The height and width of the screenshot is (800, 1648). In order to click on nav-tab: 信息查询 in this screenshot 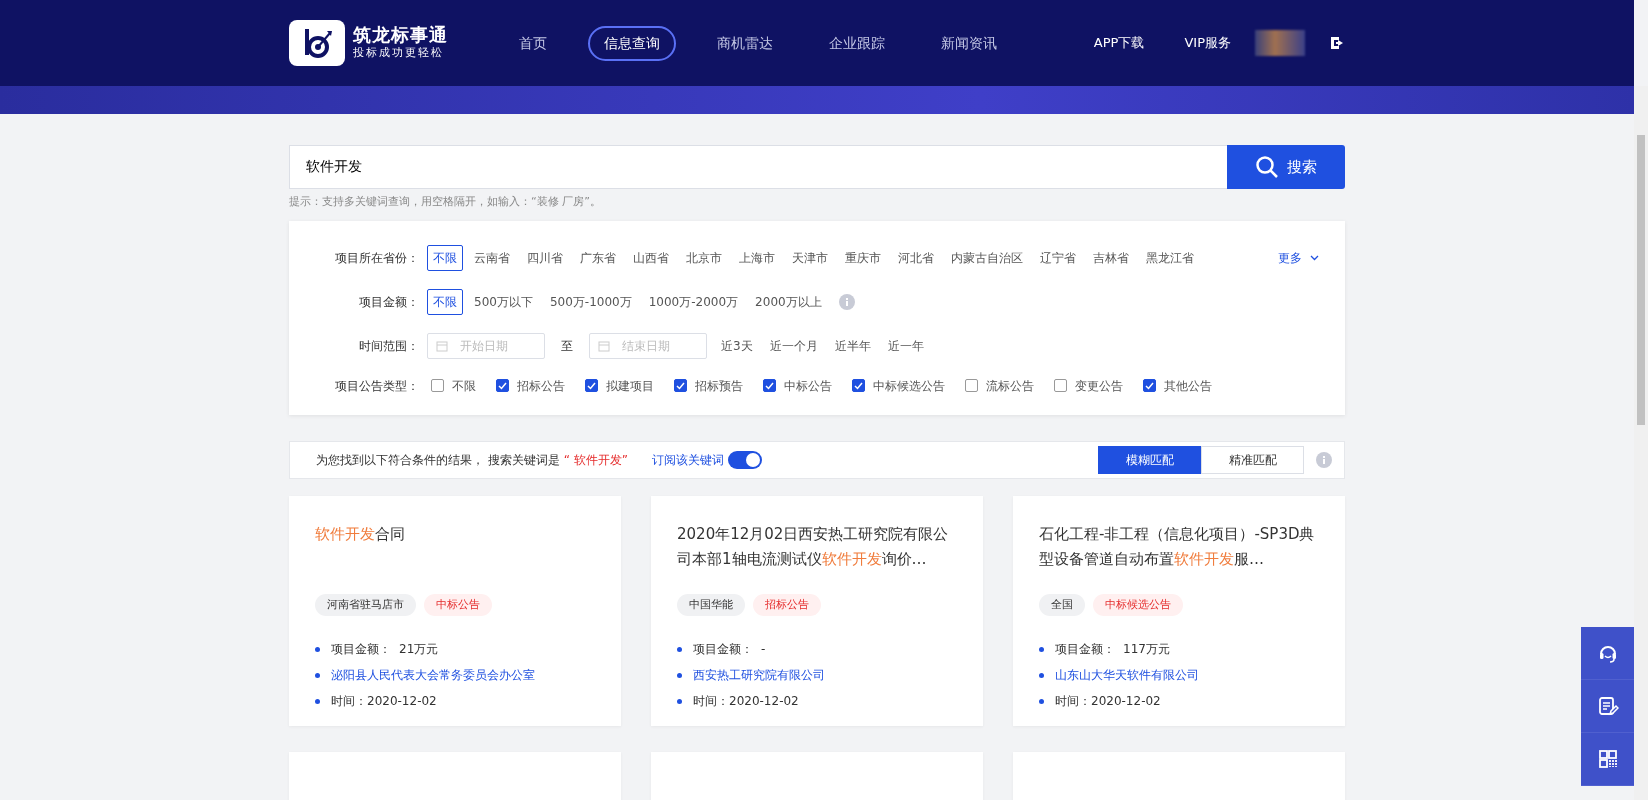, I will do `click(632, 43)`.